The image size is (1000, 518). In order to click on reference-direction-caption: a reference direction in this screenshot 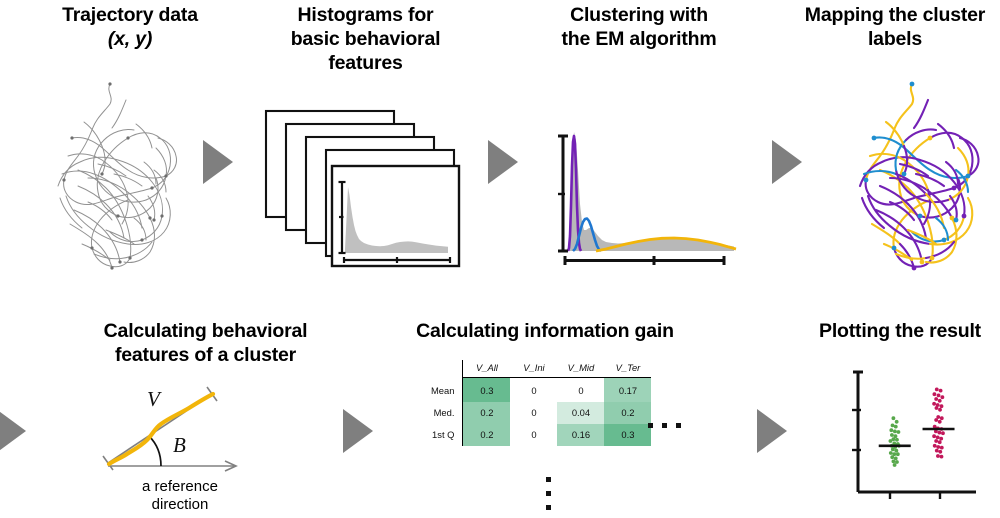, I will do `click(180, 496)`.